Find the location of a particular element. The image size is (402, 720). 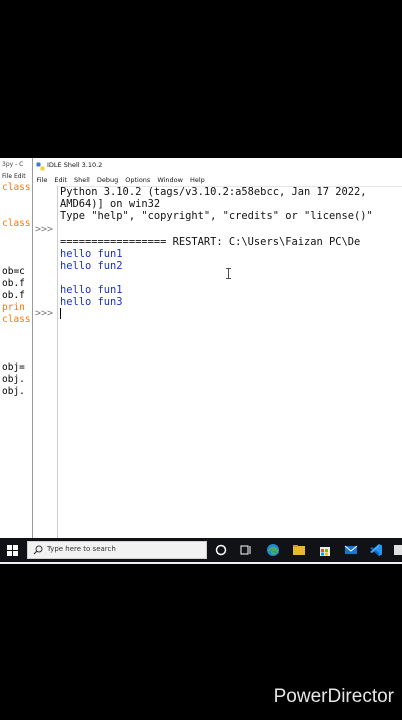

shell-titlebar: IDLE Shell 3.10.2 is located at coordinates (217, 166).